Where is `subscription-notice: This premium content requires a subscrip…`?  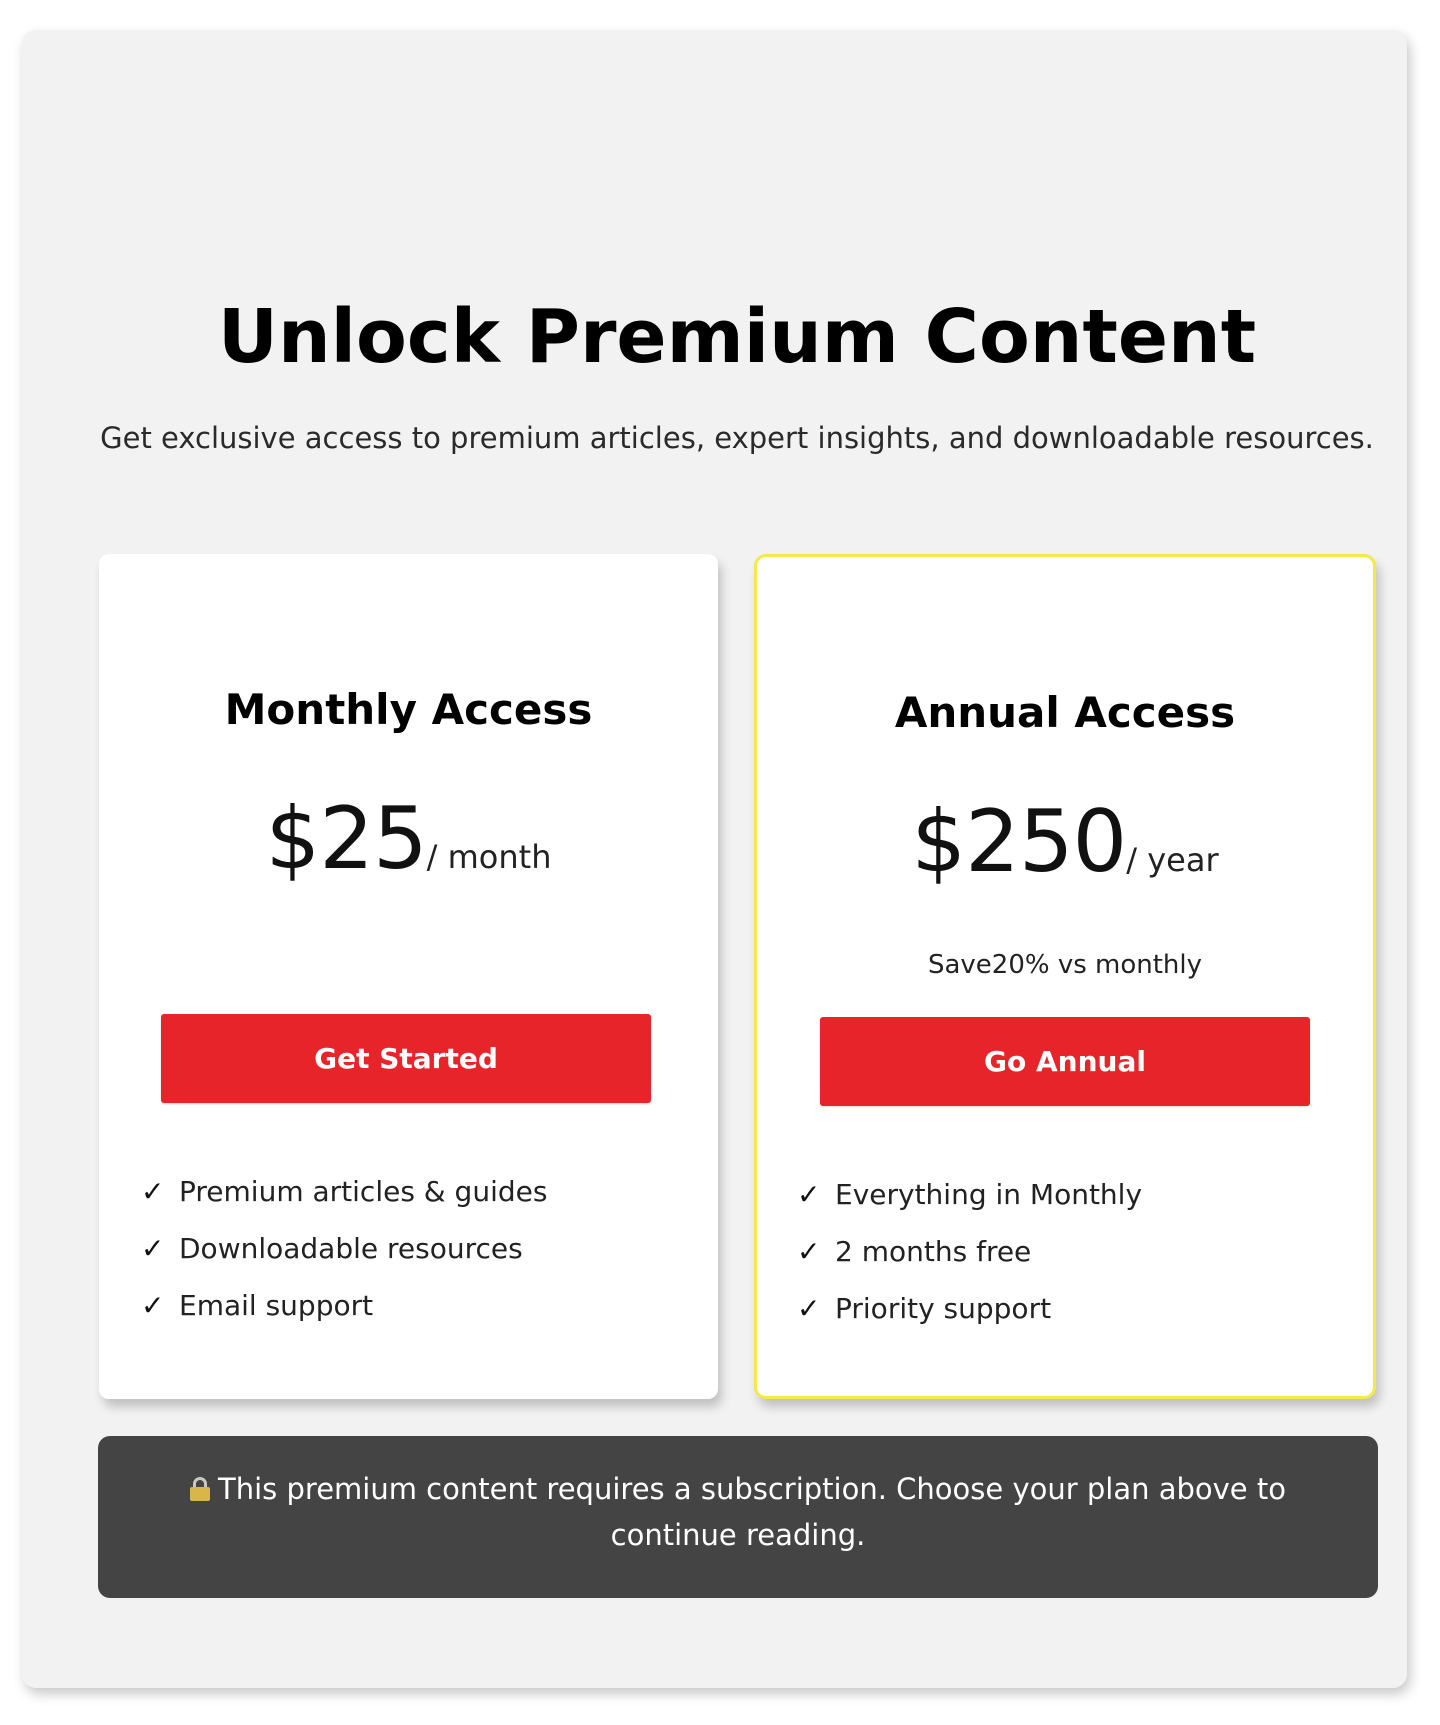 subscription-notice: This premium content requires a subscrip… is located at coordinates (738, 1517).